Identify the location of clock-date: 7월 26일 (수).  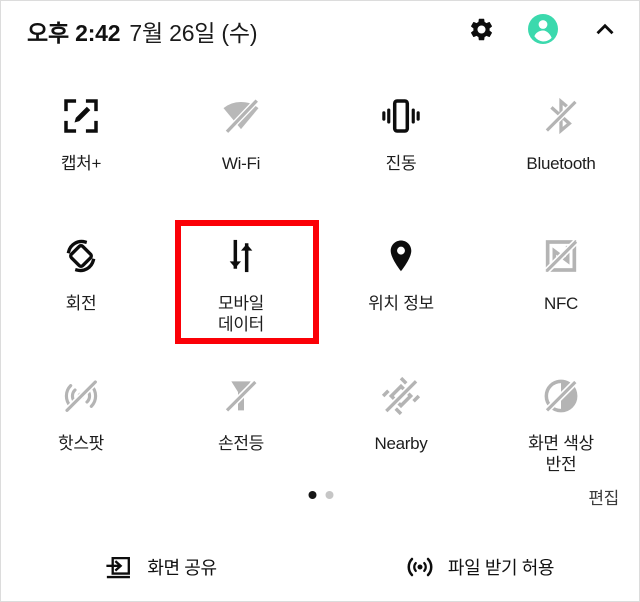
(193, 33).